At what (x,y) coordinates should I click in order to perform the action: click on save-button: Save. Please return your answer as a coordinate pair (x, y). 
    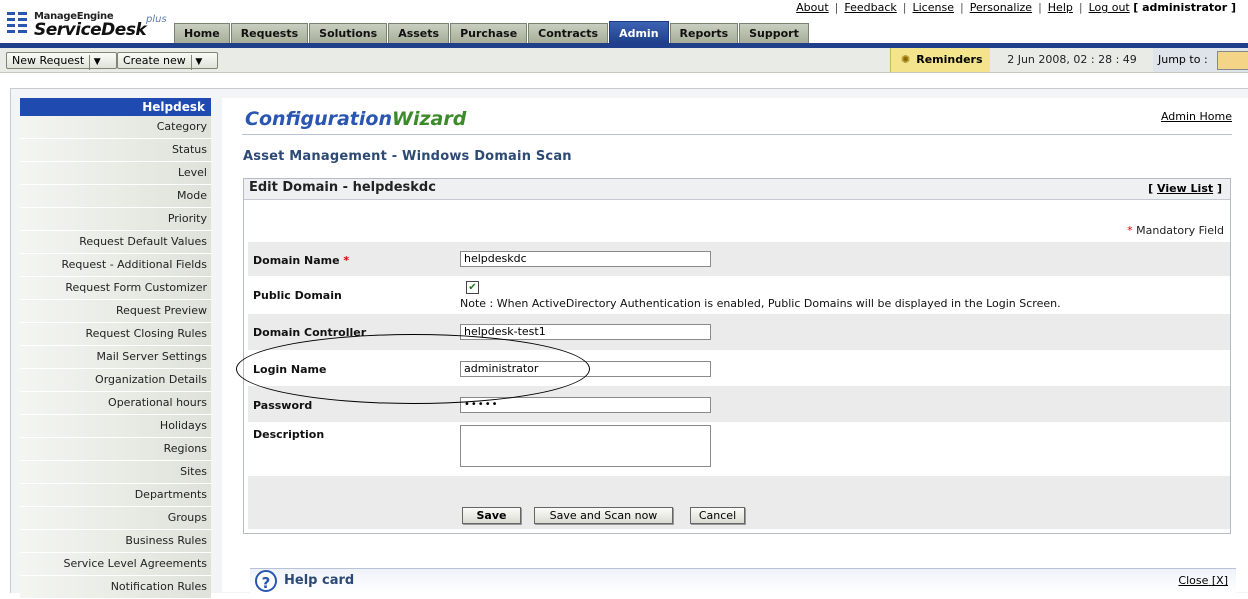
    Looking at the image, I should click on (491, 515).